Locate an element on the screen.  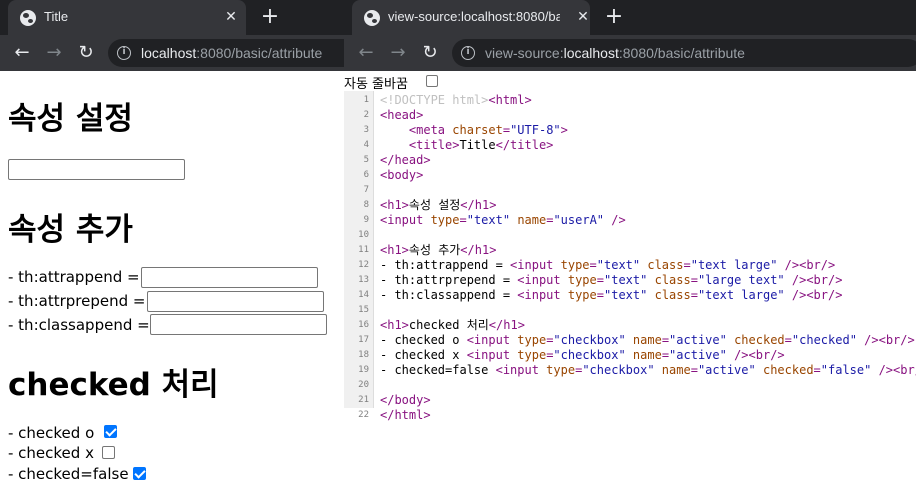
line-number: 8 is located at coordinates (366, 205).